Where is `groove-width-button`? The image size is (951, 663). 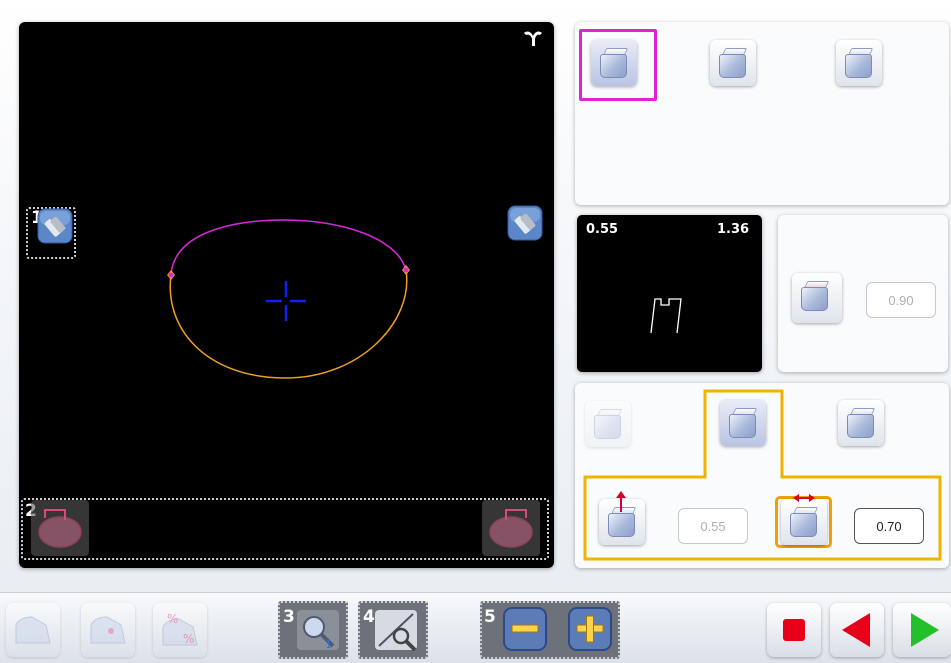 groove-width-button is located at coordinates (804, 519).